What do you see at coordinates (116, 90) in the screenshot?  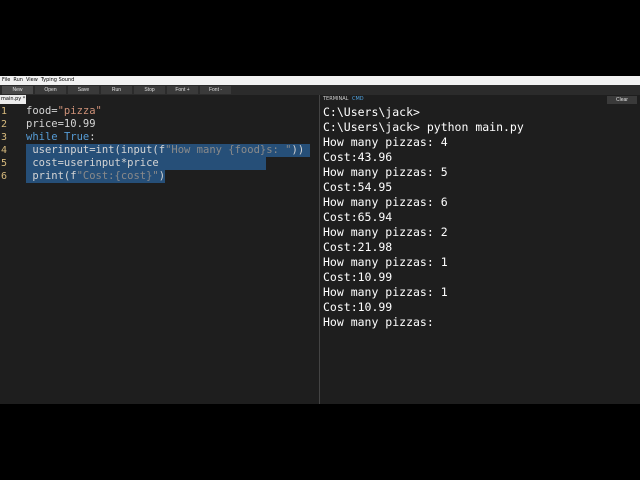 I see `run-button: Run` at bounding box center [116, 90].